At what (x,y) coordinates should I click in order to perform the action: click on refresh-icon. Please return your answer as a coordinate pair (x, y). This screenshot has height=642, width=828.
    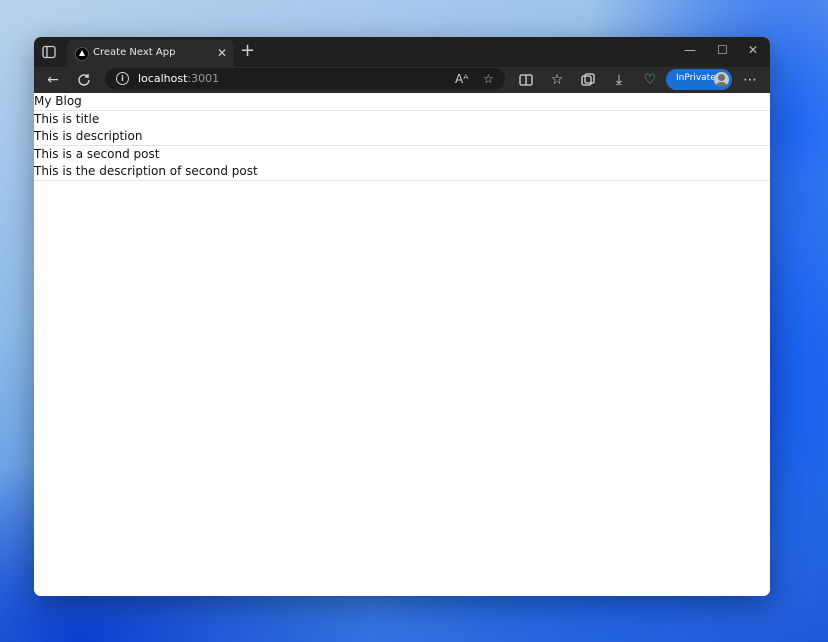
    Looking at the image, I should click on (84, 80).